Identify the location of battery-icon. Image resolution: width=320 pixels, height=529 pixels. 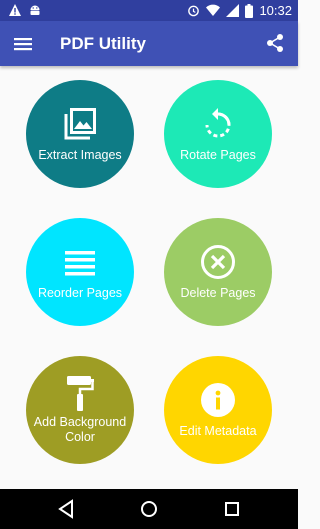
(249, 10).